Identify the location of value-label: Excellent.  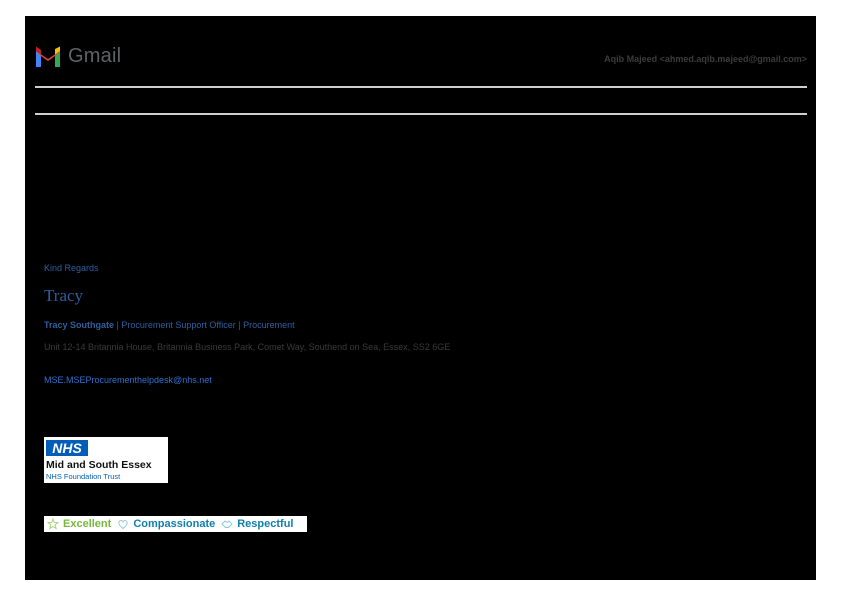
(87, 524).